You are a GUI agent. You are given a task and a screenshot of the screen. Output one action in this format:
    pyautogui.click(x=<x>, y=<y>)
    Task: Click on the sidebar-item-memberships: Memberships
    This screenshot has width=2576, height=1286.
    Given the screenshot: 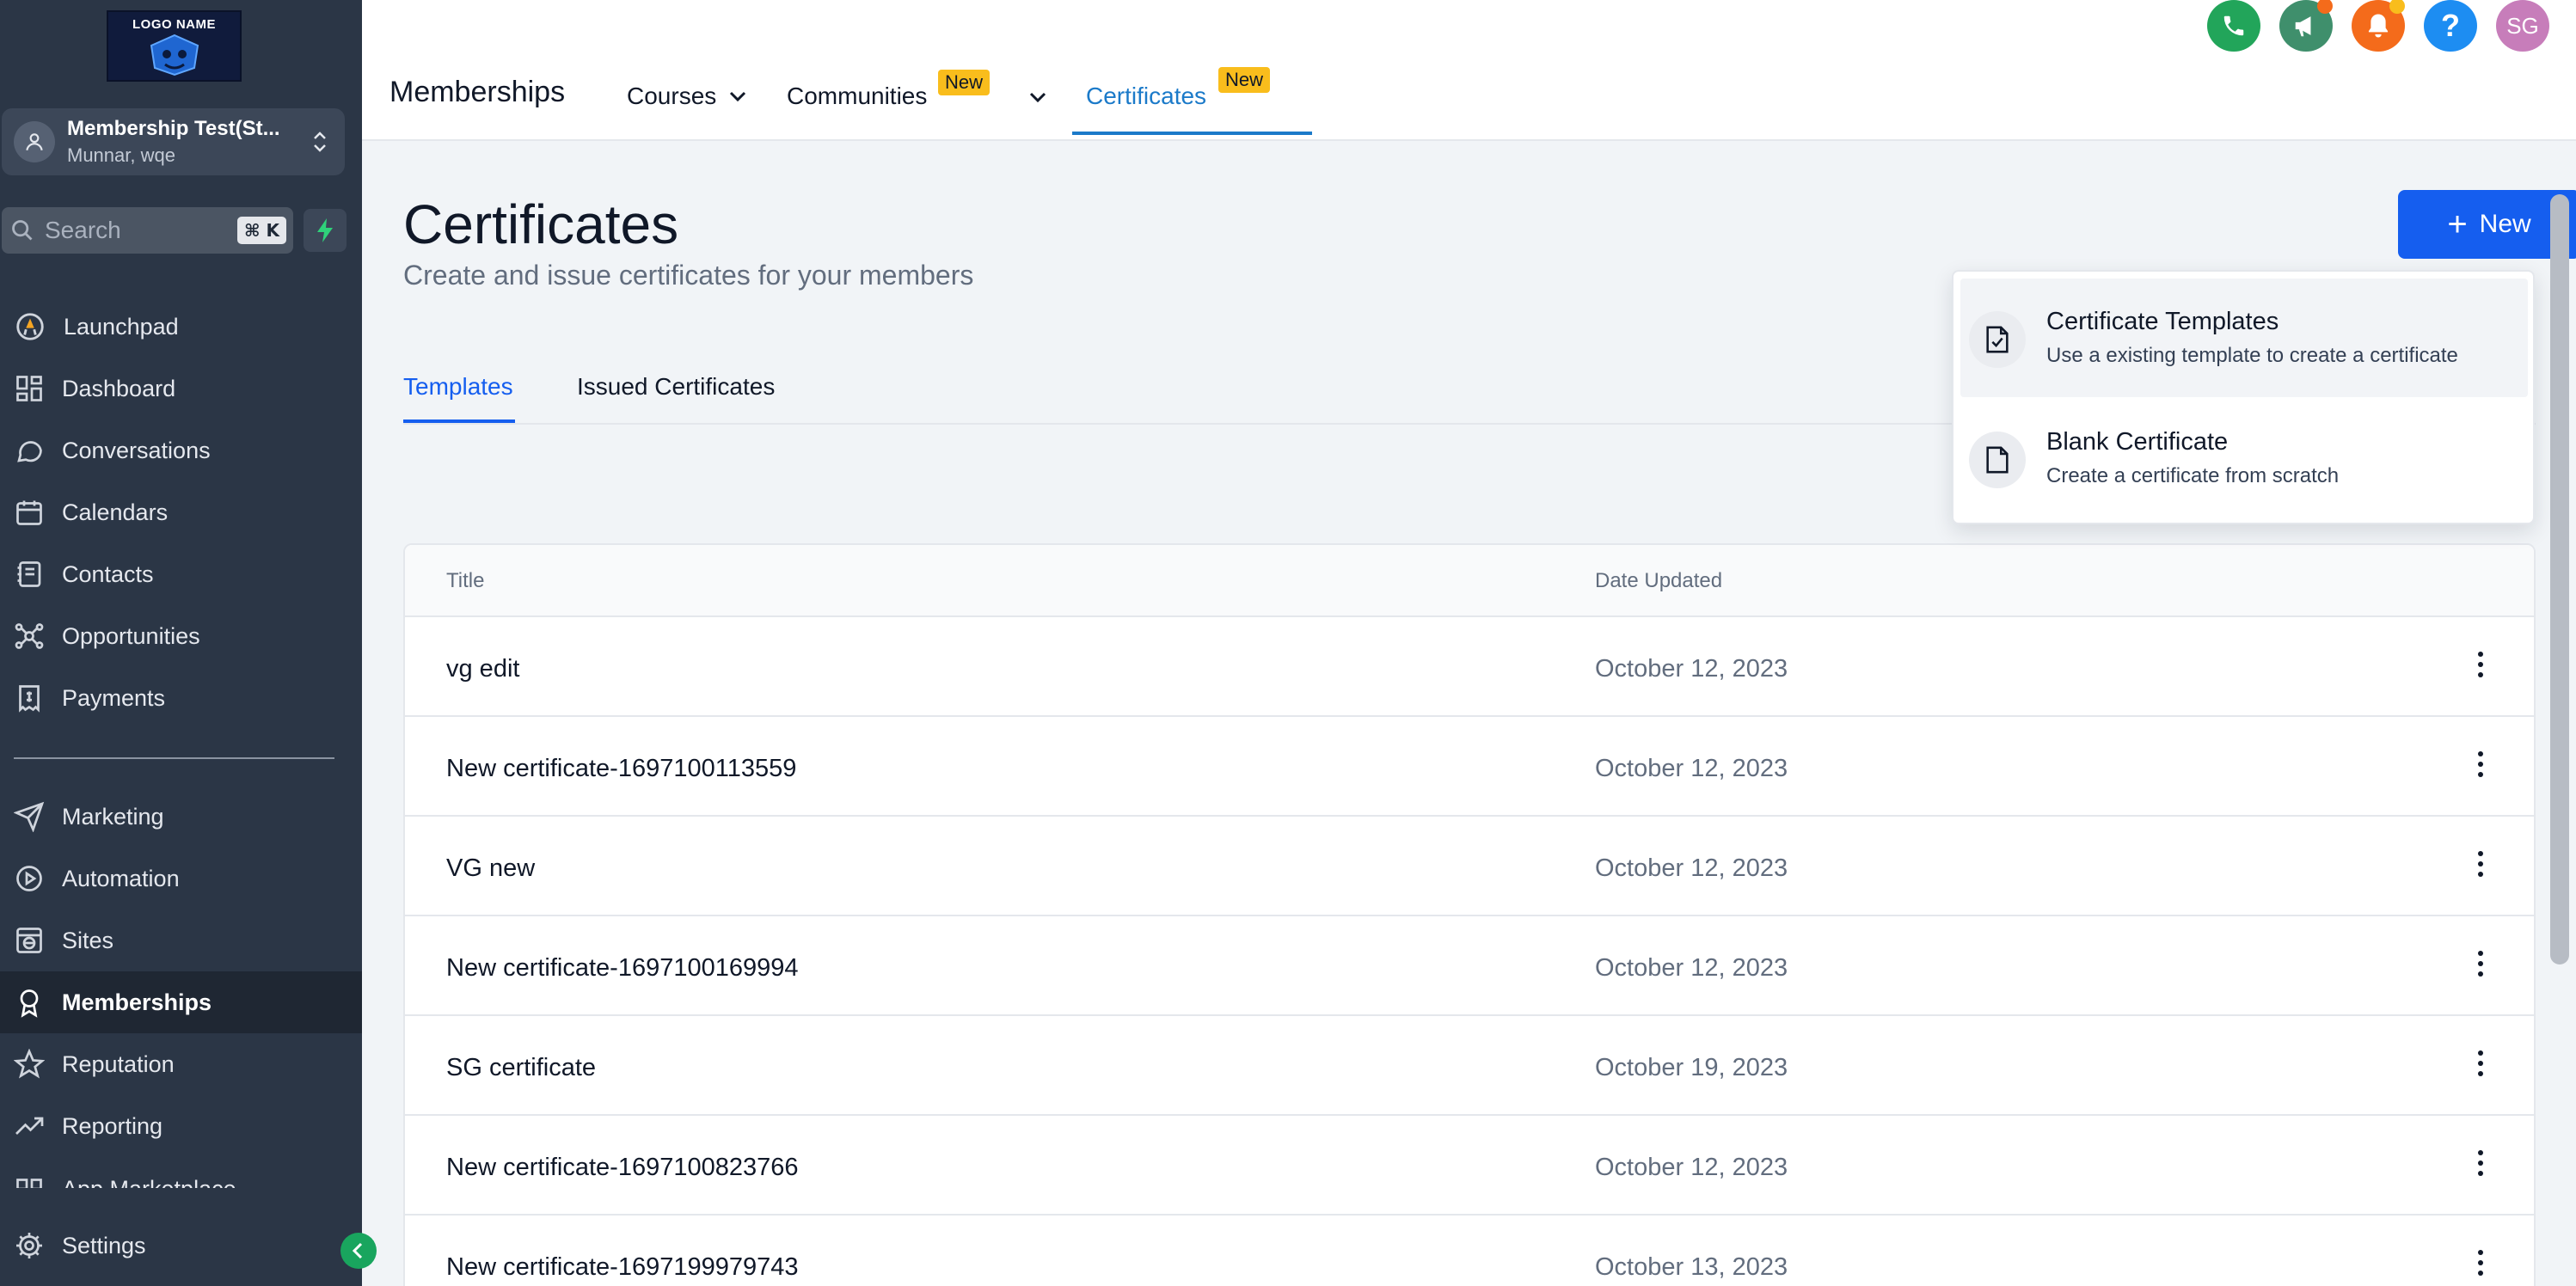 What is the action you would take?
    pyautogui.click(x=181, y=1002)
    